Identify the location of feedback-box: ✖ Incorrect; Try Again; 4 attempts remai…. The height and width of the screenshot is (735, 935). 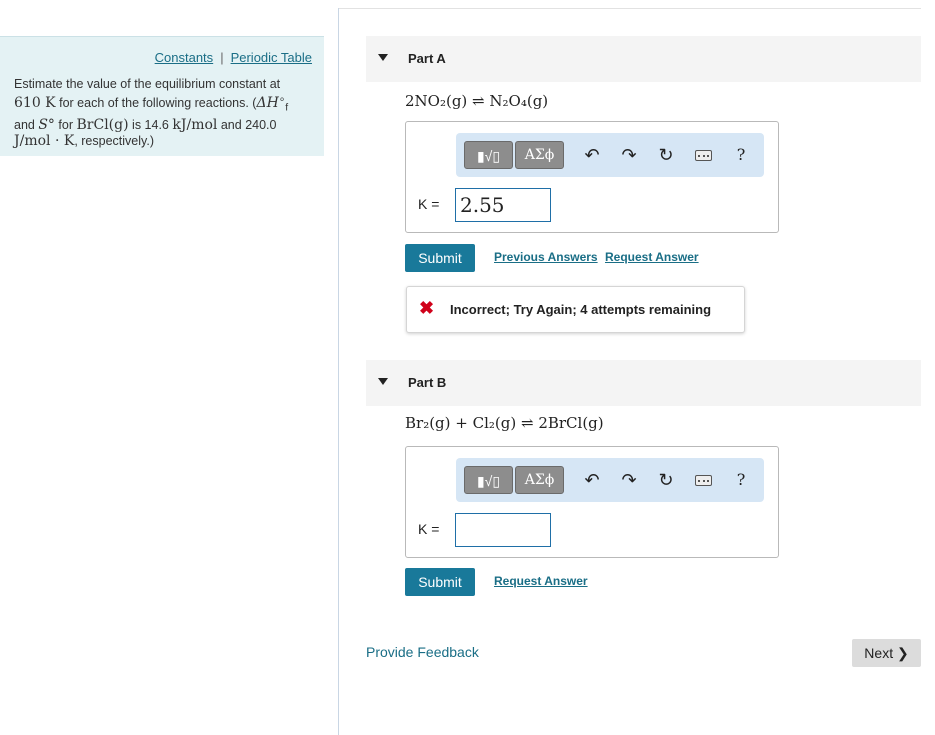
(575, 309).